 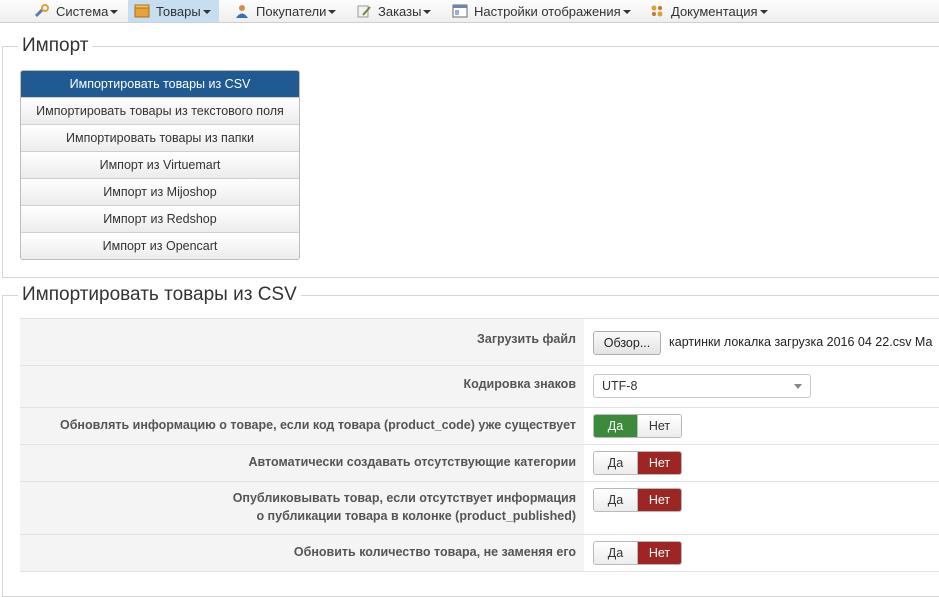 What do you see at coordinates (400, 11) in the screenshot?
I see `menu-label: Заказы` at bounding box center [400, 11].